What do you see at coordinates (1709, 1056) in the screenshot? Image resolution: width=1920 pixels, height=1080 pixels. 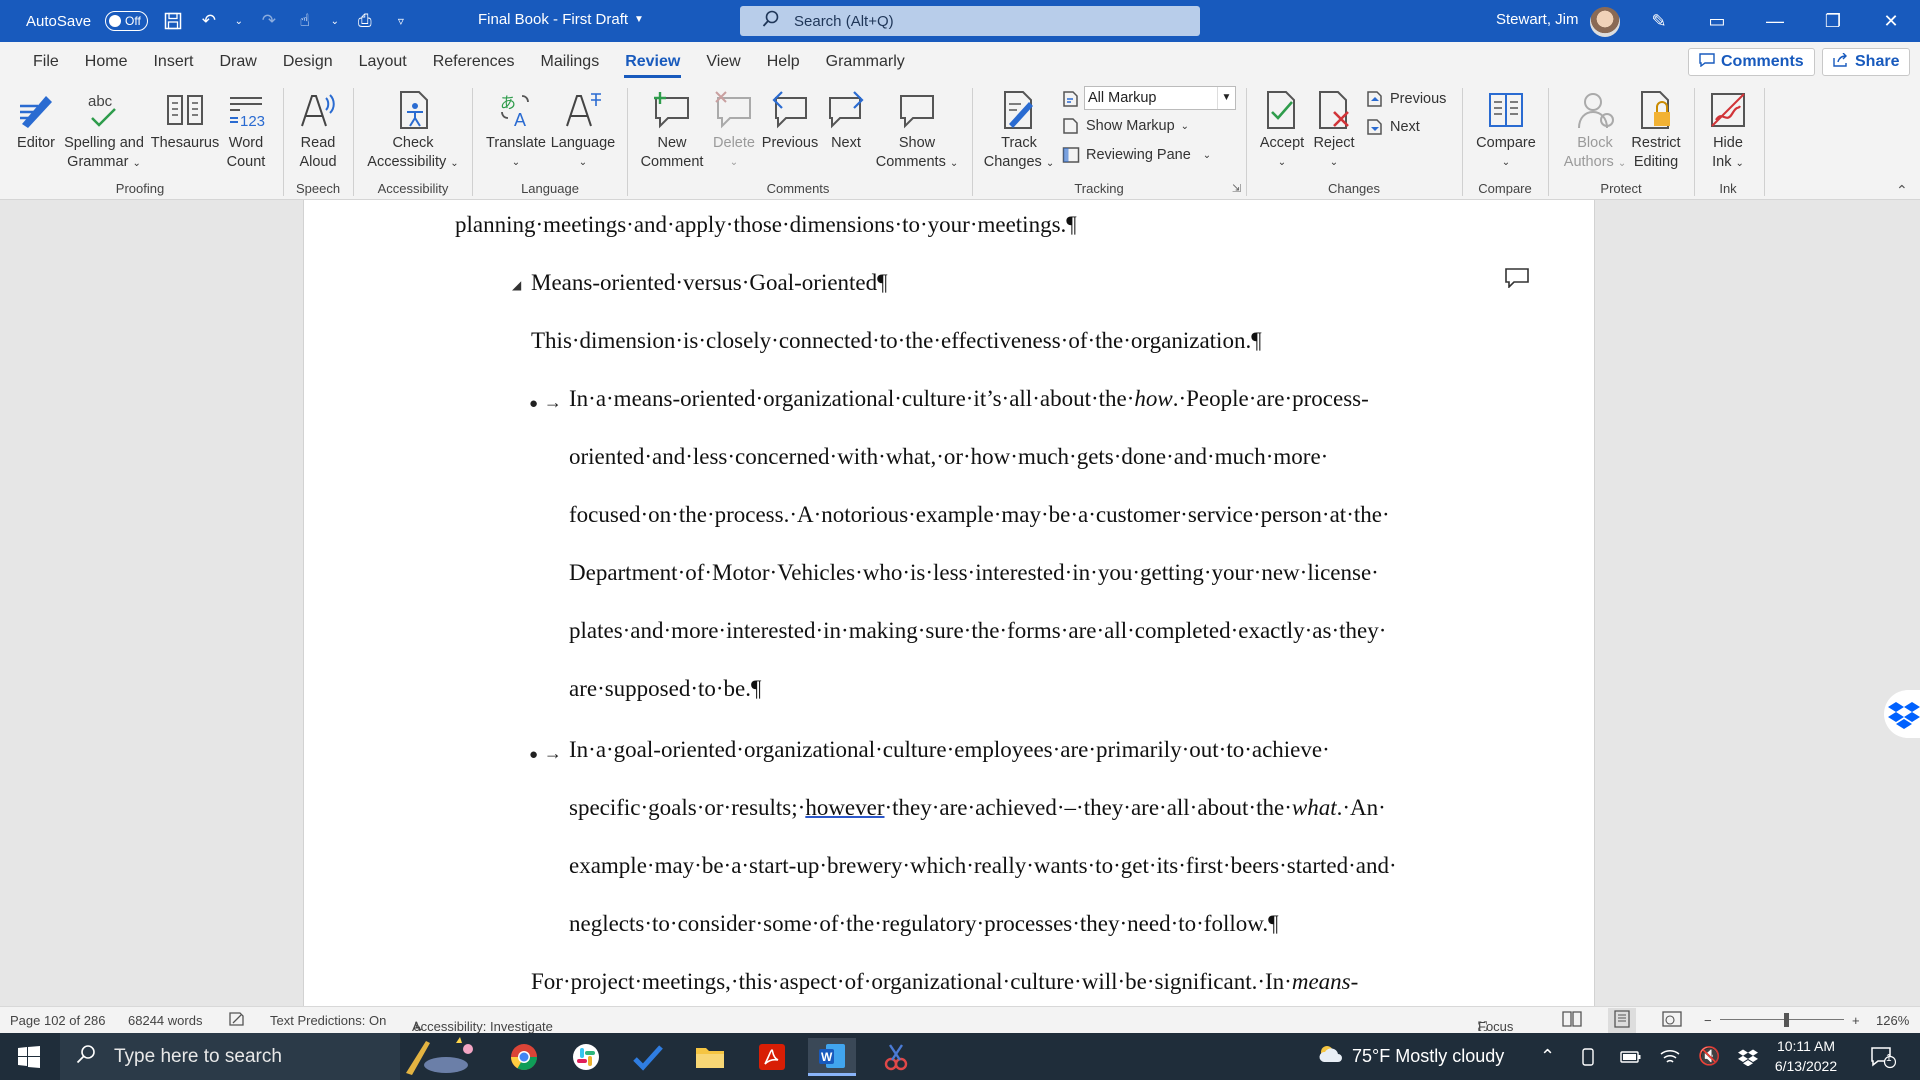 I see `volume-muted-icon: 🔇` at bounding box center [1709, 1056].